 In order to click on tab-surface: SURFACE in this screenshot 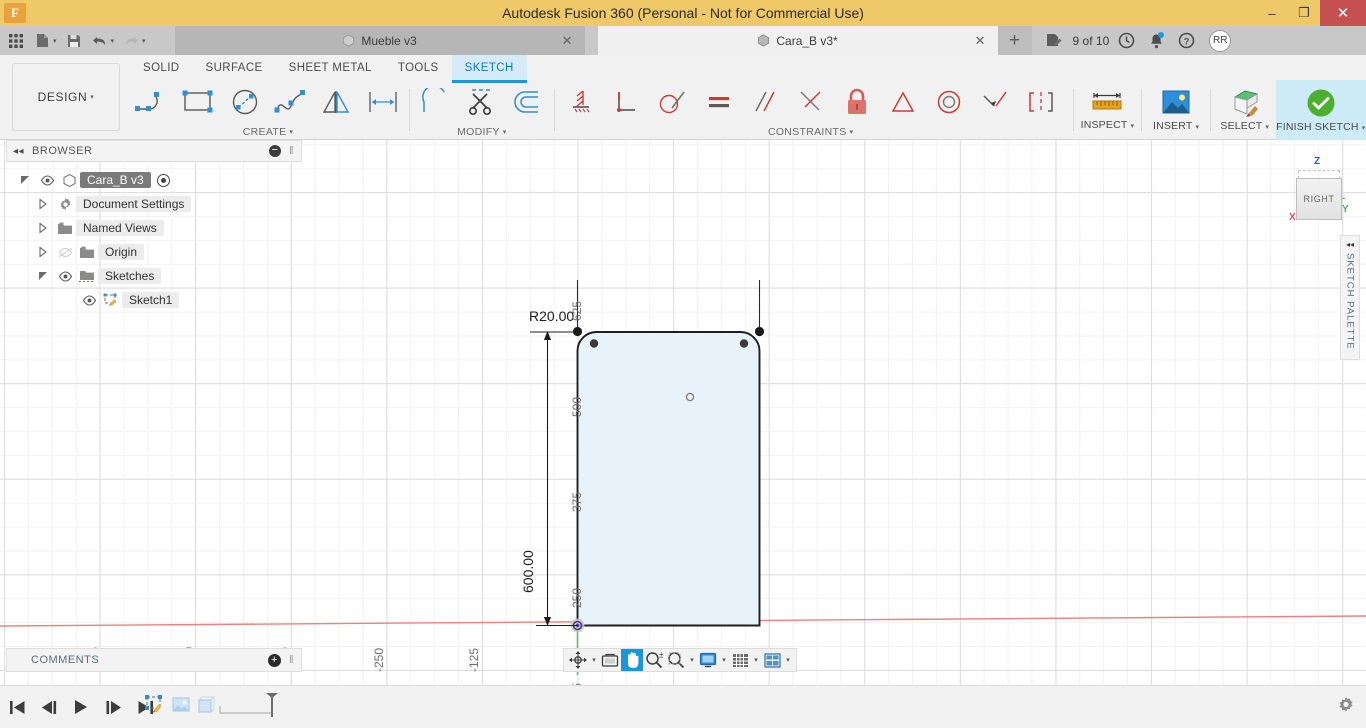, I will do `click(234, 67)`.